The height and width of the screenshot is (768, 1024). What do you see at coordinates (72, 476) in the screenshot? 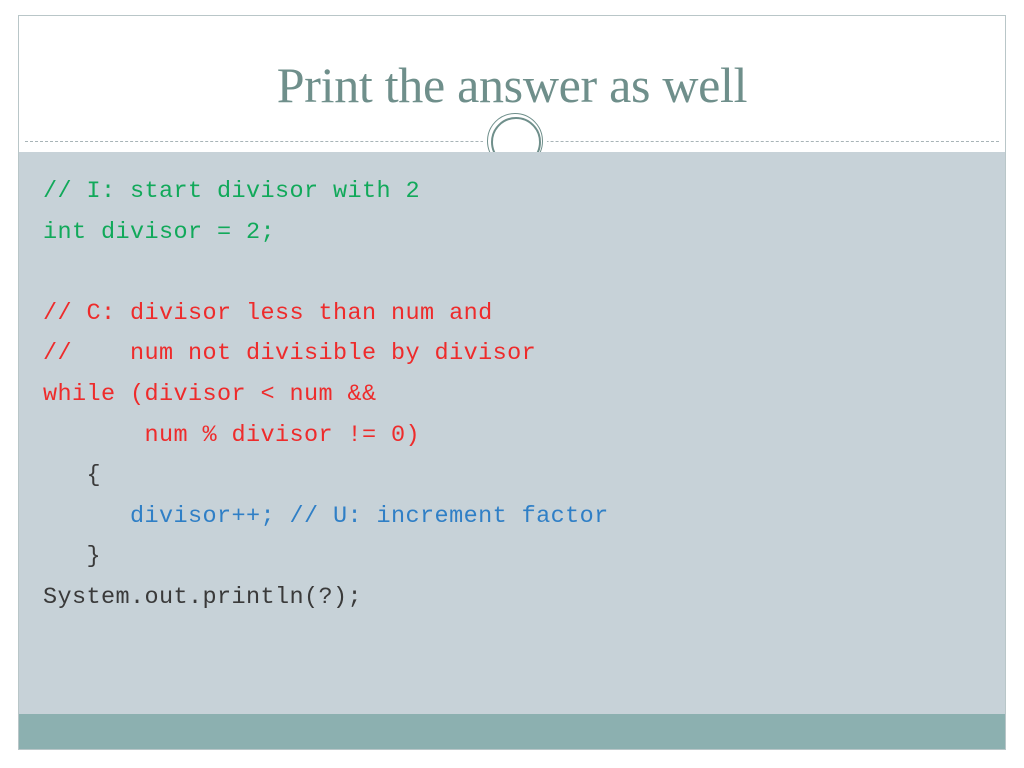
I see `code-line: {` at bounding box center [72, 476].